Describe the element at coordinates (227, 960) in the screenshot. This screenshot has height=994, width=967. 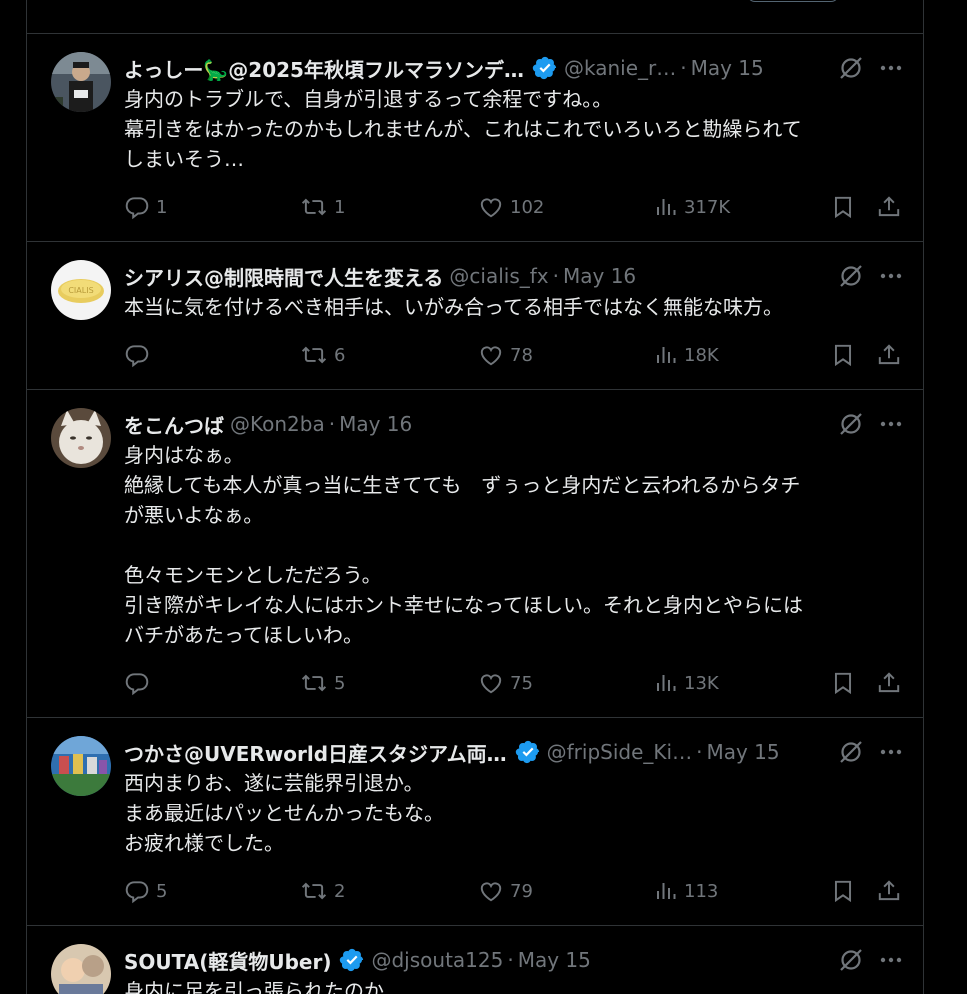
I see `display-name: SOUTA(軽貨物Uber)` at that location.